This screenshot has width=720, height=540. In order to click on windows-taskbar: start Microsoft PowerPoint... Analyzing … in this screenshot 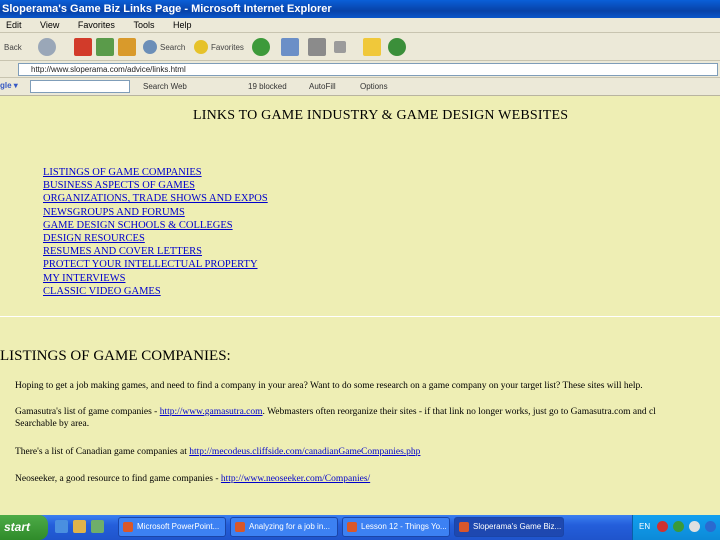, I will do `click(360, 527)`.